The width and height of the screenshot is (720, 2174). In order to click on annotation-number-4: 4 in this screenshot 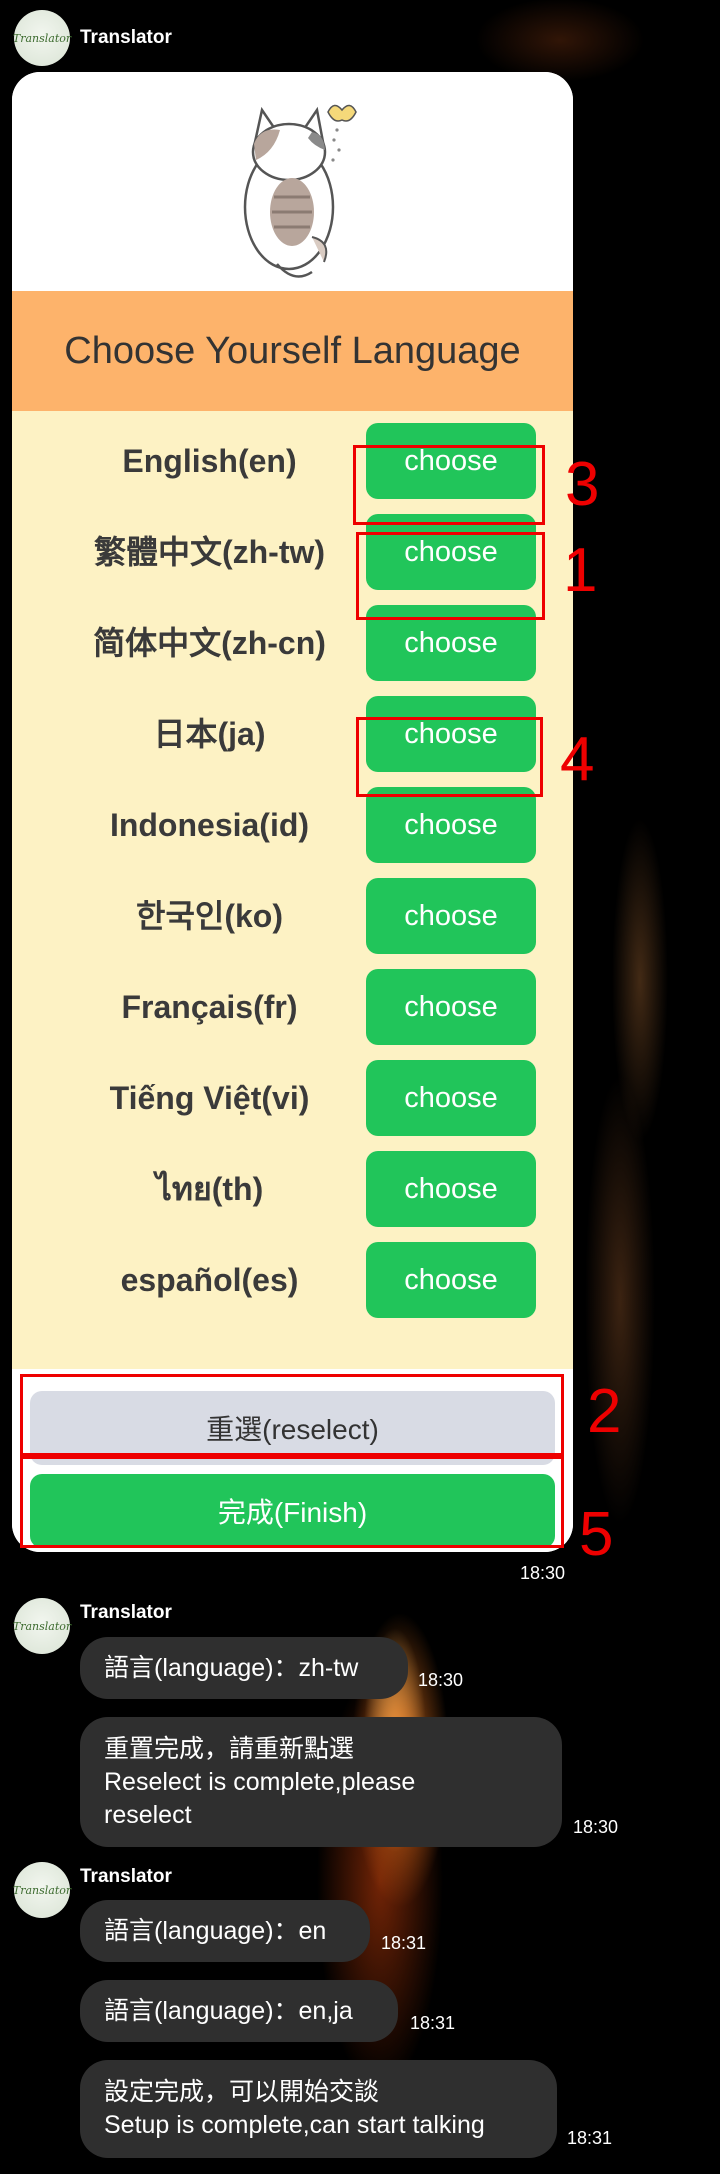, I will do `click(577, 759)`.